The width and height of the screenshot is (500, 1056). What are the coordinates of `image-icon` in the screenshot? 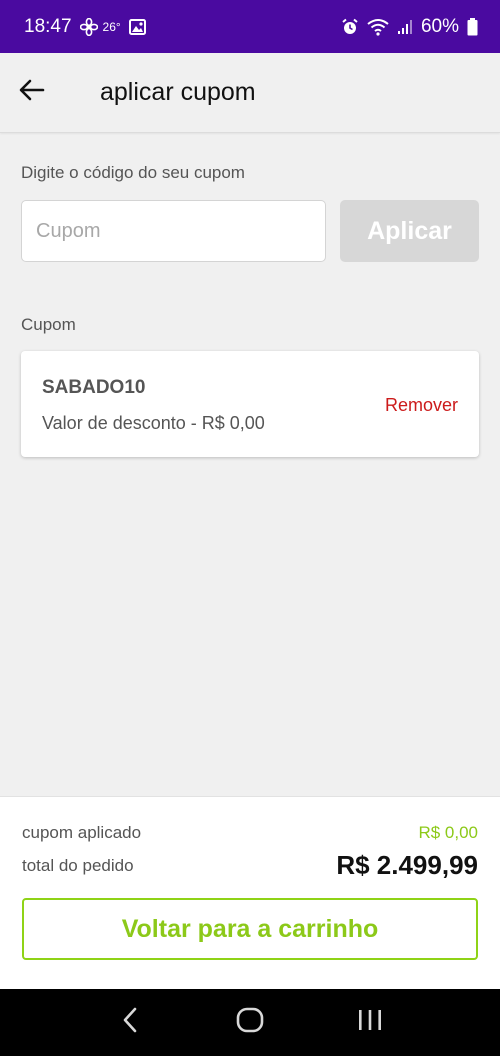 It's located at (137, 26).